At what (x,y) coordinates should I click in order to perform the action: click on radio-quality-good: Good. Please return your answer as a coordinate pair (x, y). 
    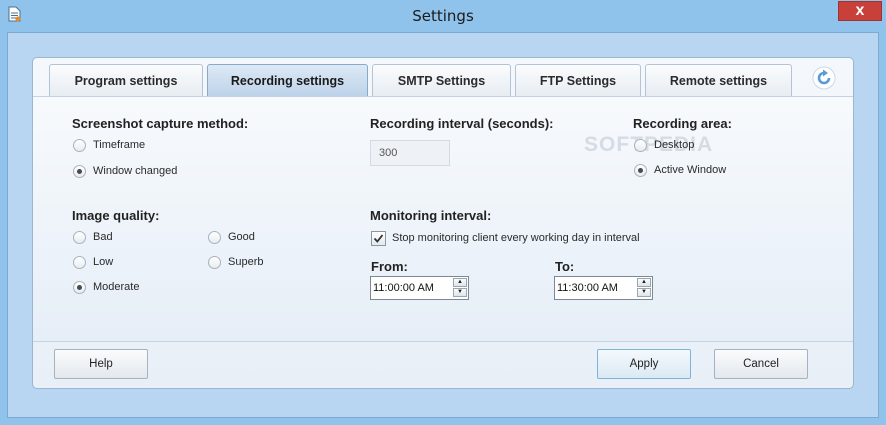
    Looking at the image, I should click on (231, 237).